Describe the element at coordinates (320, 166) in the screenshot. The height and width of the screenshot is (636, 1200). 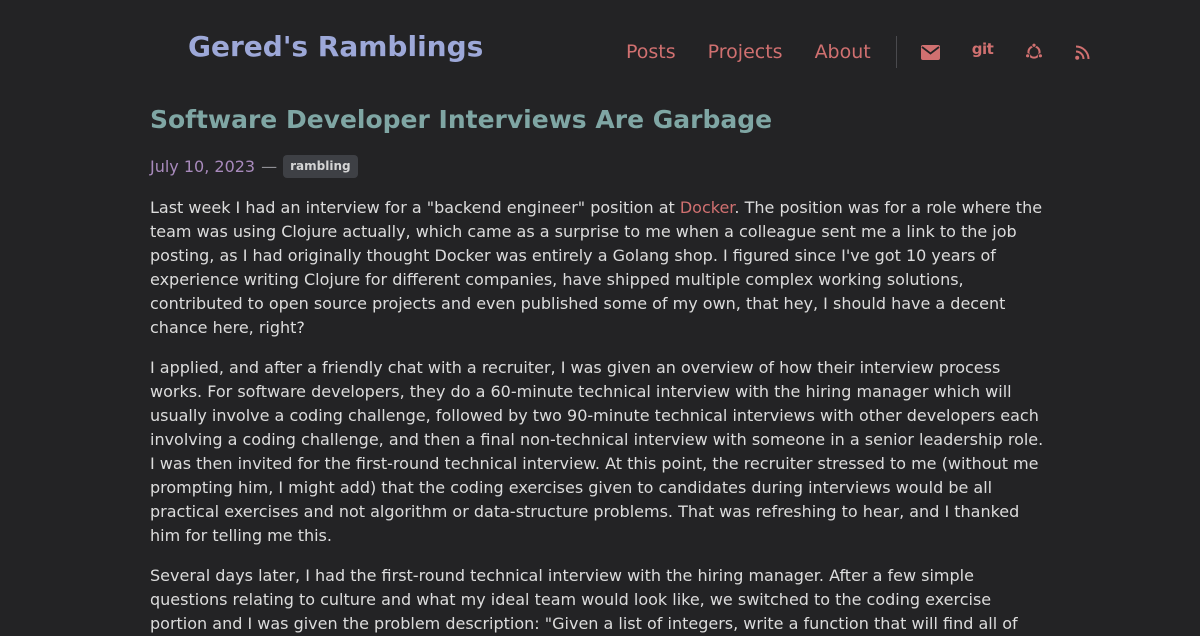
I see `tag-badge: rambling` at that location.